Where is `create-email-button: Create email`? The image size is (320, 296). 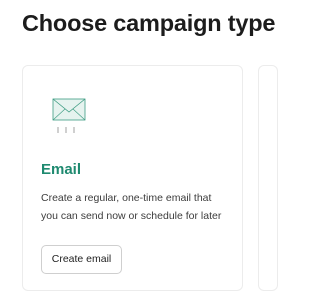
create-email-button: Create email is located at coordinates (81, 259).